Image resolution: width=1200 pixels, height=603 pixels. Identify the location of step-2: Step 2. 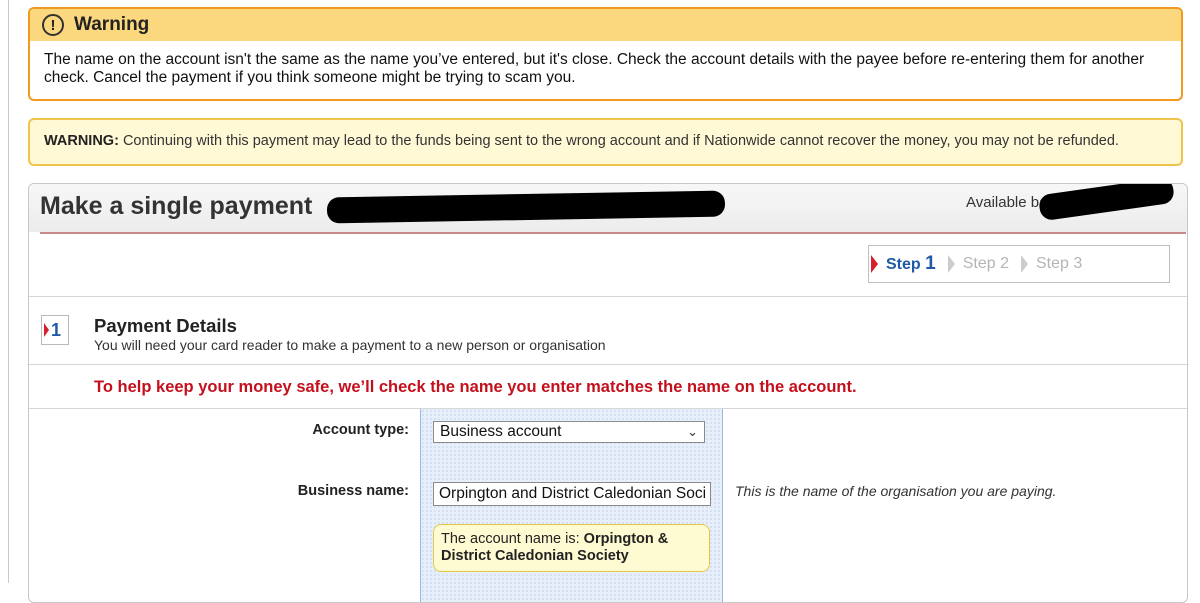
(972, 264).